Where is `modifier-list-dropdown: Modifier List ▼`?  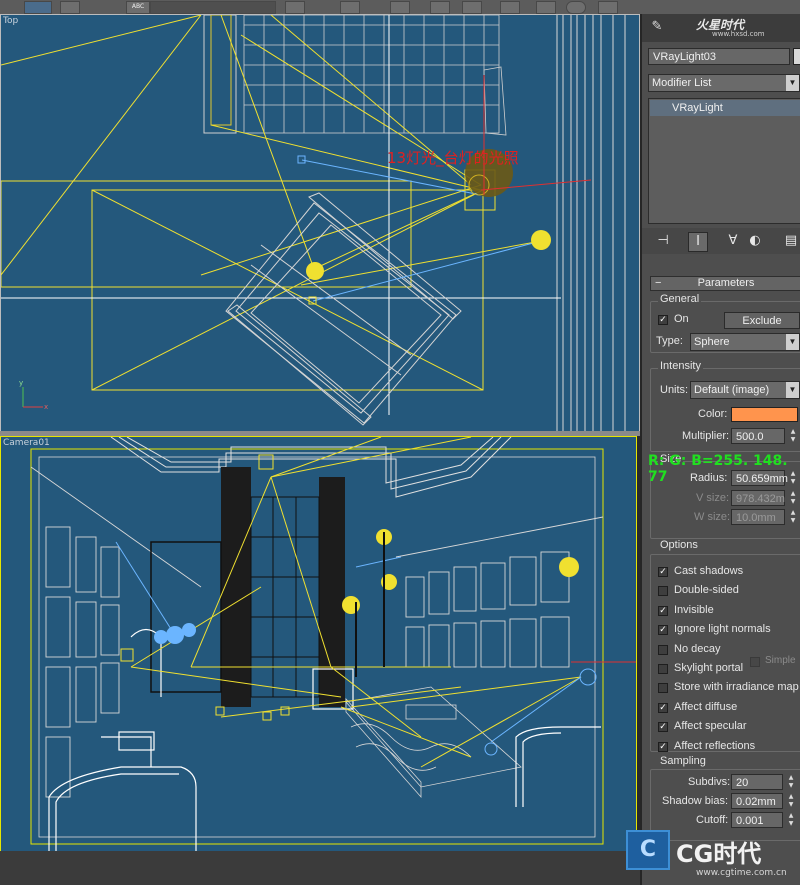 modifier-list-dropdown: Modifier List ▼ is located at coordinates (724, 83).